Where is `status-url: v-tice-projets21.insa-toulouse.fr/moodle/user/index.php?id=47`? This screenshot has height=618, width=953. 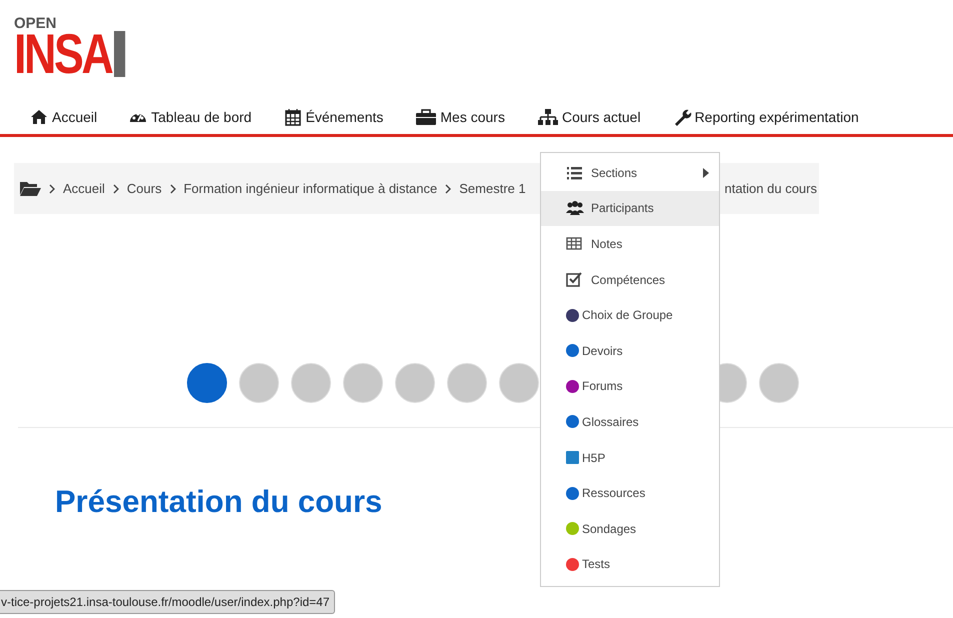 status-url: v-tice-projets21.insa-toulouse.fr/moodle/user/index.php?id=47 is located at coordinates (167, 602).